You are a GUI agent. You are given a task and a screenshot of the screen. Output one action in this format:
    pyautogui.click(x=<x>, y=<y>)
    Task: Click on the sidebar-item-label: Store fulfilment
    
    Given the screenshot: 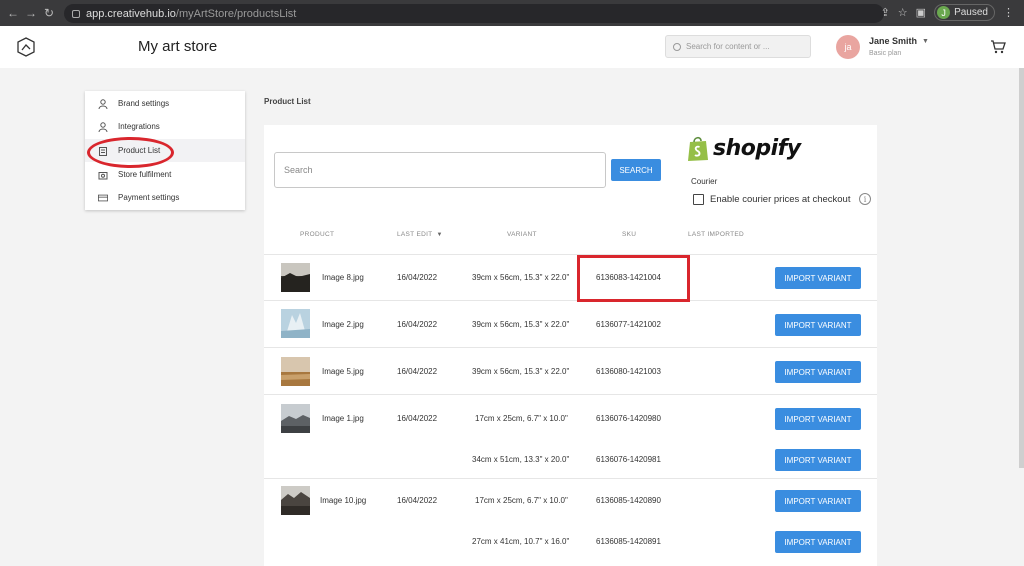 What is the action you would take?
    pyautogui.click(x=145, y=174)
    